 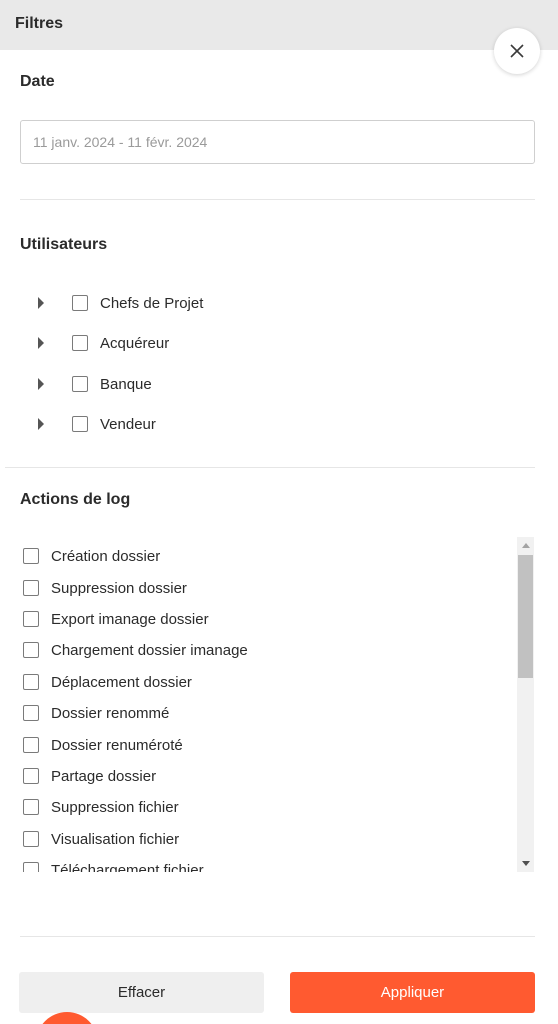 I want to click on log-action-label: Visualisation fichier, so click(x=115, y=839).